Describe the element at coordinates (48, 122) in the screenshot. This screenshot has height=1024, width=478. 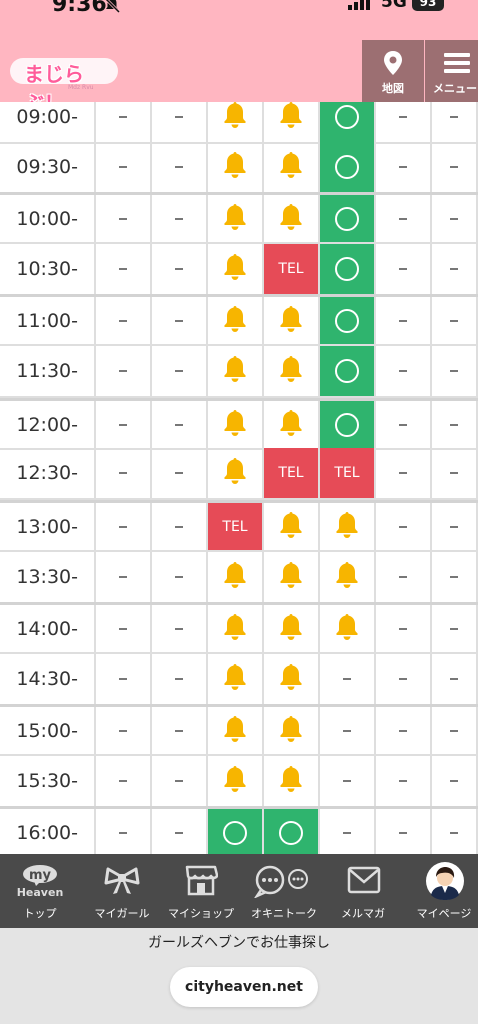
I see `time-slot-label: 09:00-` at that location.